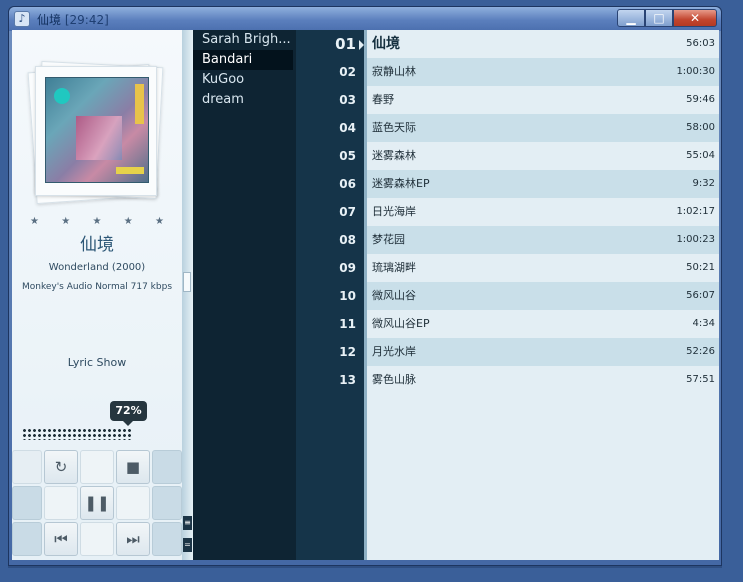 This screenshot has width=743, height=582. I want to click on window-title-text: 仙境, so click(49, 20).